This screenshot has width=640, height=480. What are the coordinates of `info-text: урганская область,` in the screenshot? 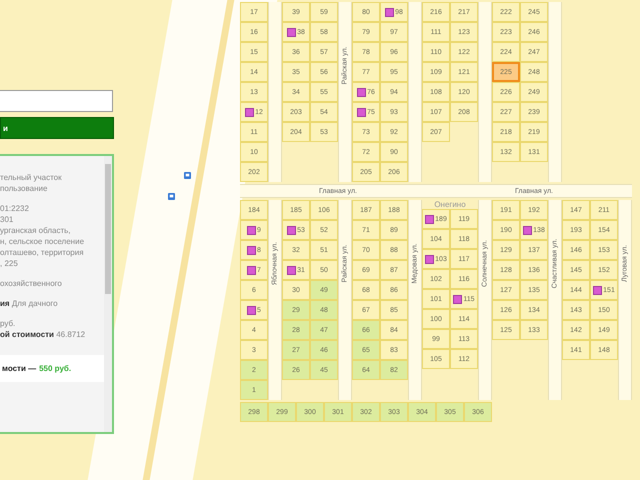 It's located at (36, 230).